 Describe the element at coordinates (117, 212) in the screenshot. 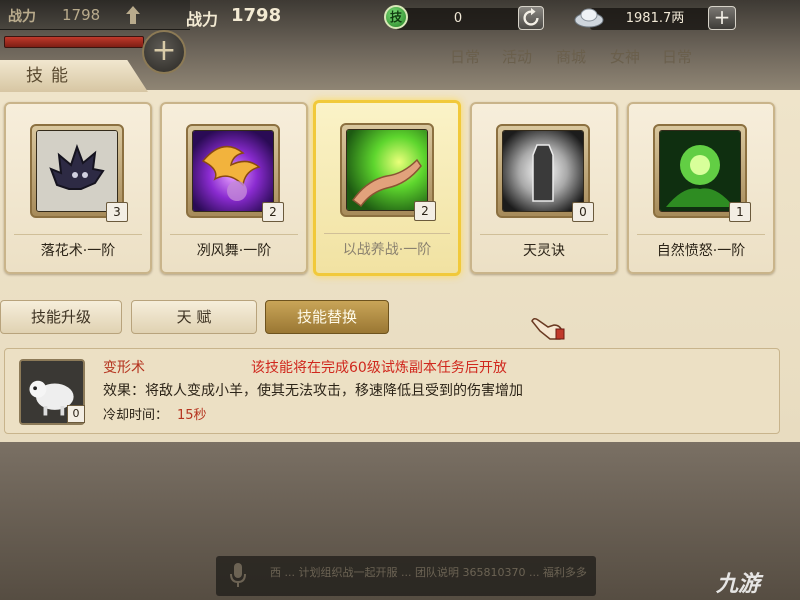

I see `skill-level-badge: 3` at that location.